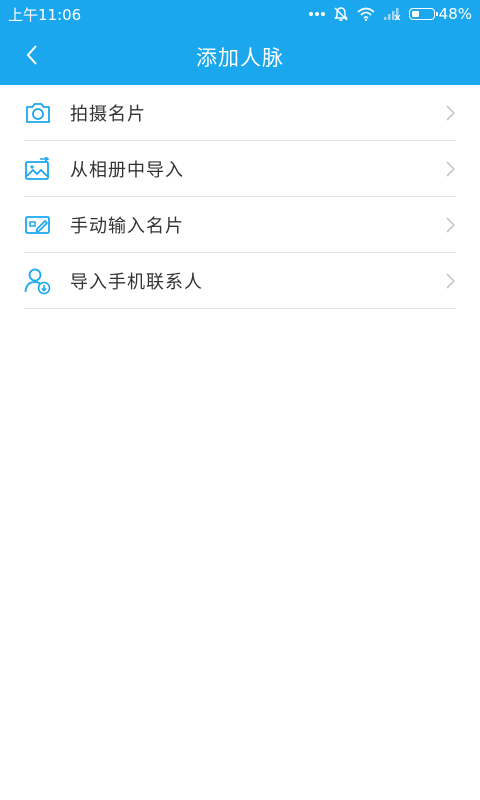  What do you see at coordinates (127, 226) in the screenshot?
I see `menu-item-label: 手动输入名片` at bounding box center [127, 226].